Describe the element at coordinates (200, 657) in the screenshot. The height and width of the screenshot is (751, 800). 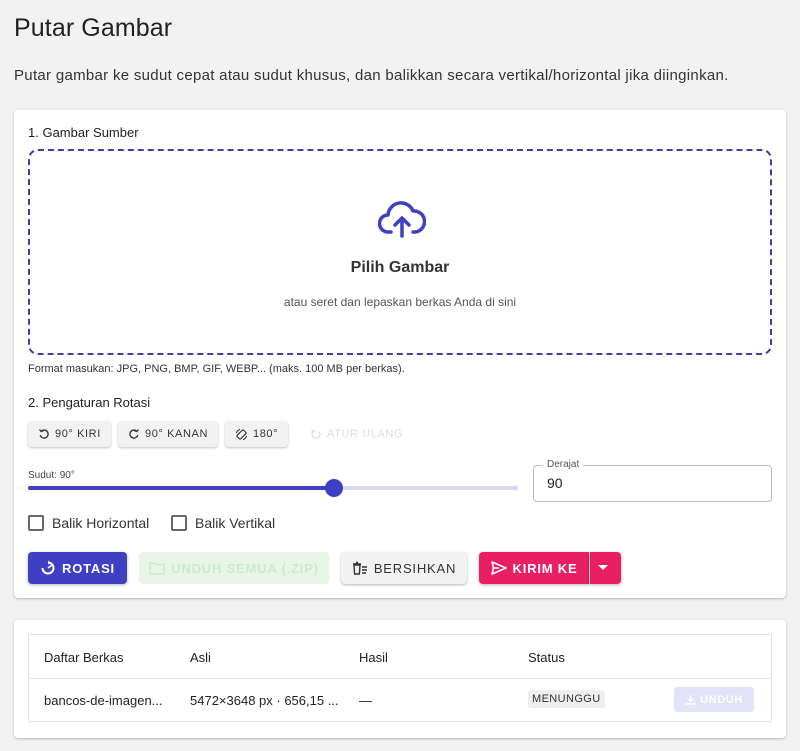
I see `header-original: Asli` at that location.